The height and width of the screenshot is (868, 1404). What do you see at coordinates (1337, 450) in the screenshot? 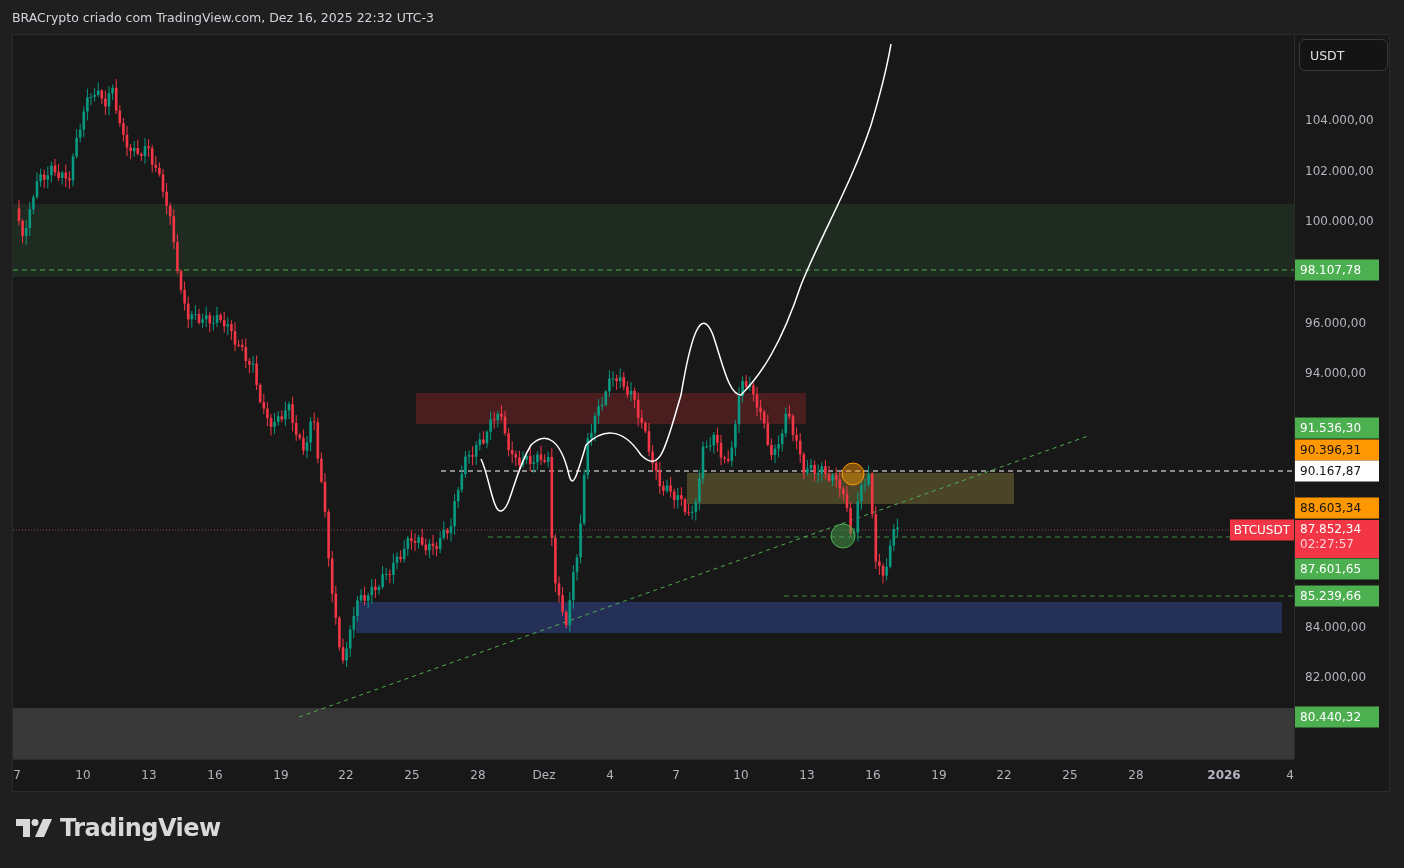
I see `price-tag: 90.396,31` at bounding box center [1337, 450].